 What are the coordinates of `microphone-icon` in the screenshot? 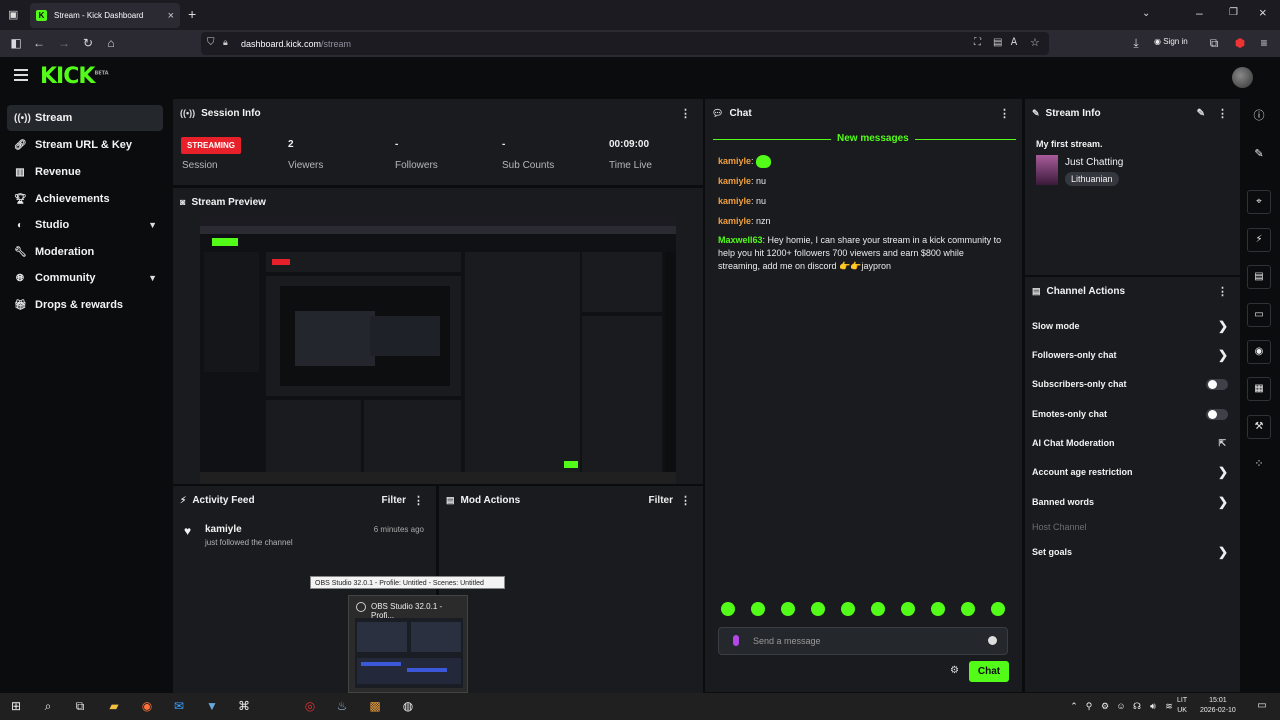 It's located at (736, 640).